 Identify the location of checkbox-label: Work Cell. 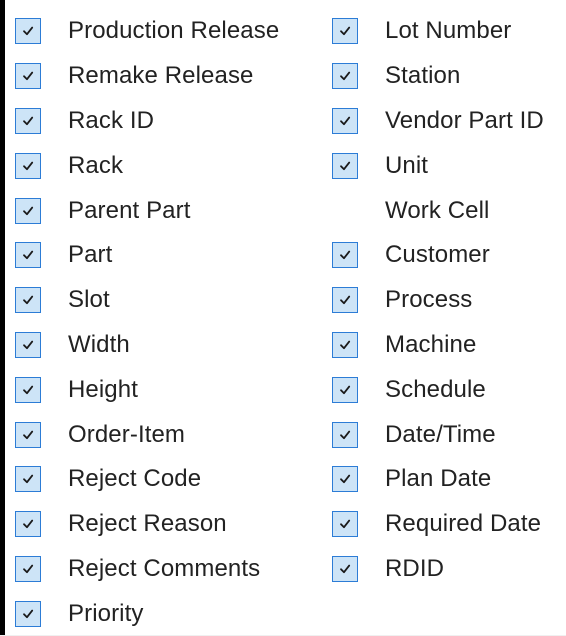
(437, 211).